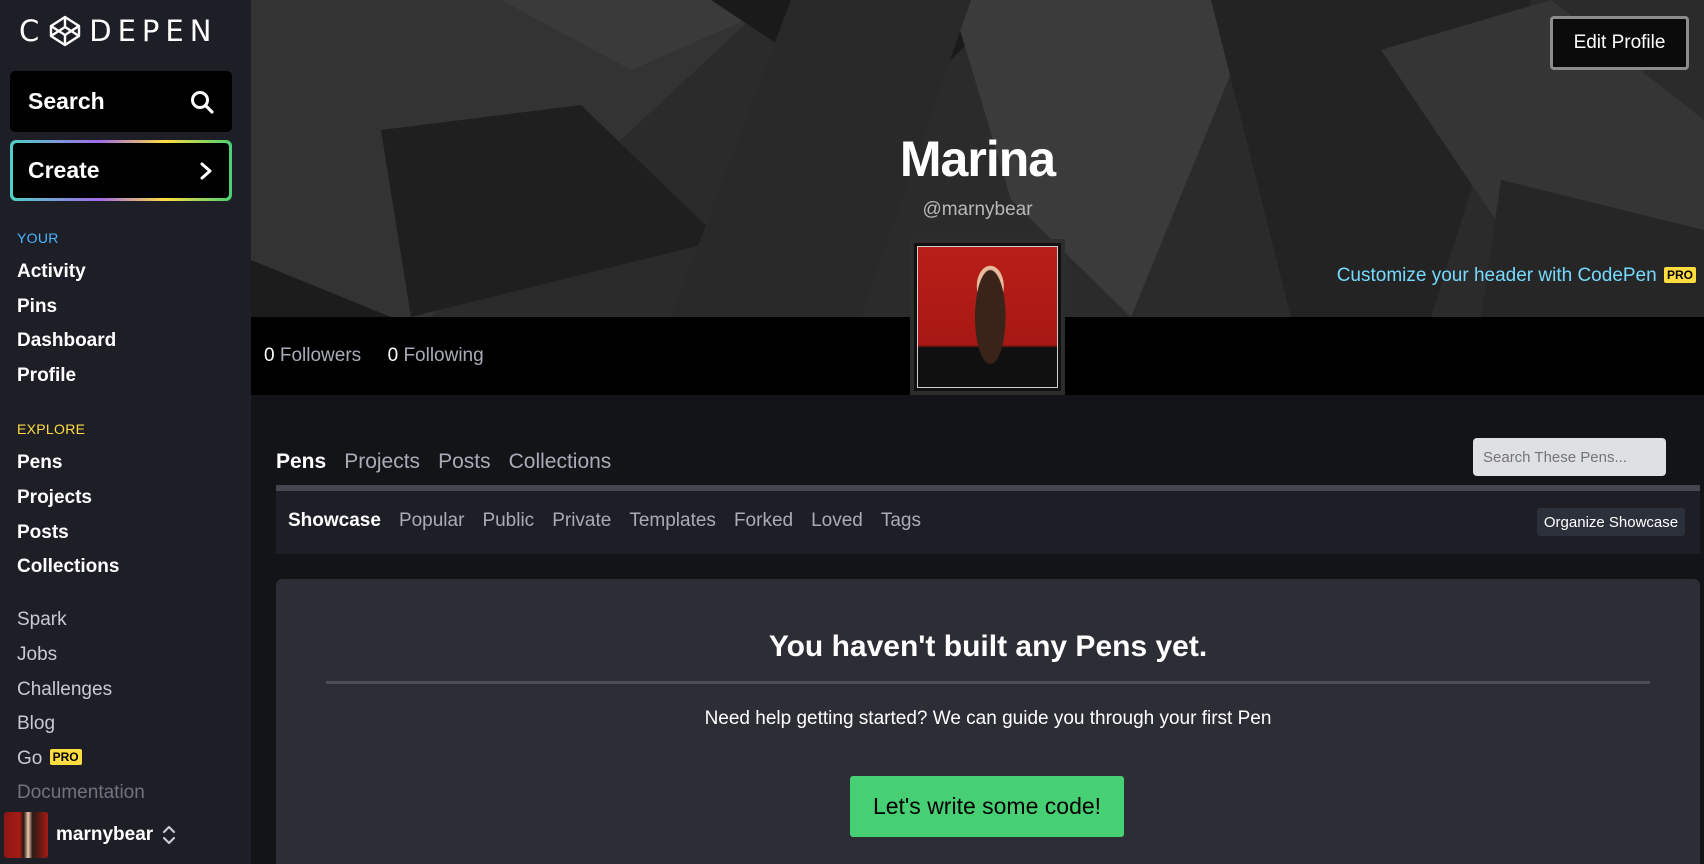 The image size is (1704, 864). I want to click on subtab-loved: Loved, so click(837, 521).